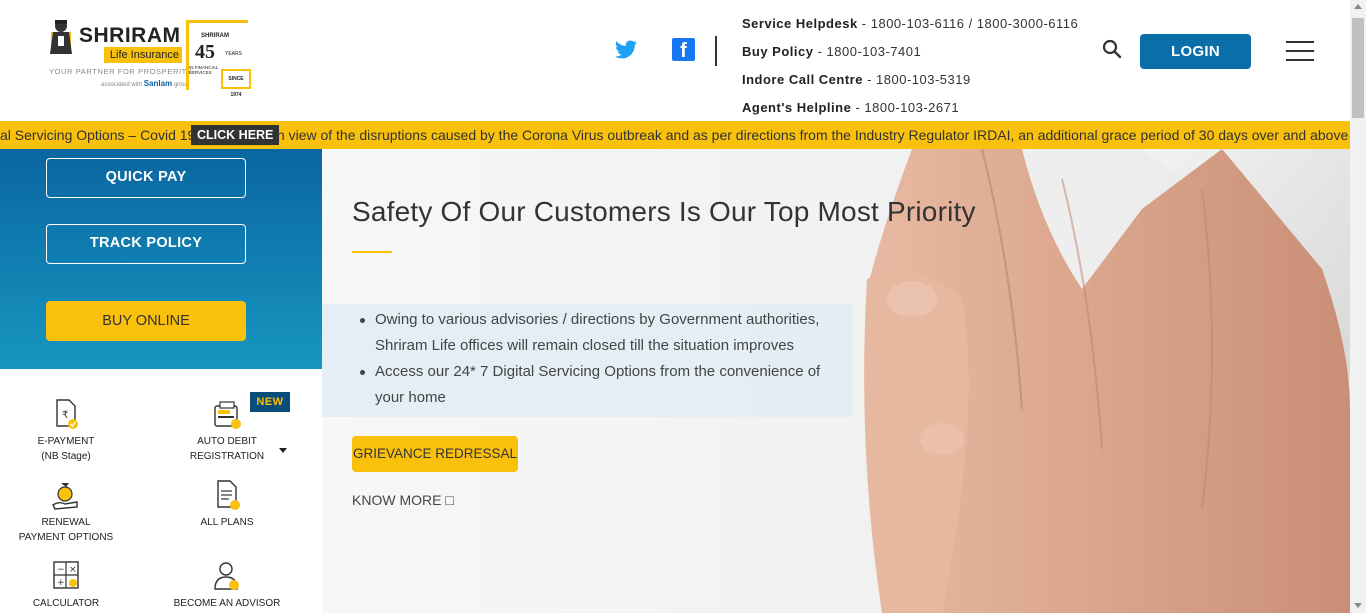 This screenshot has height=613, width=1366. I want to click on contact-indore-call-centre: Indore Call Centre - 1800-103-5319, so click(856, 79).